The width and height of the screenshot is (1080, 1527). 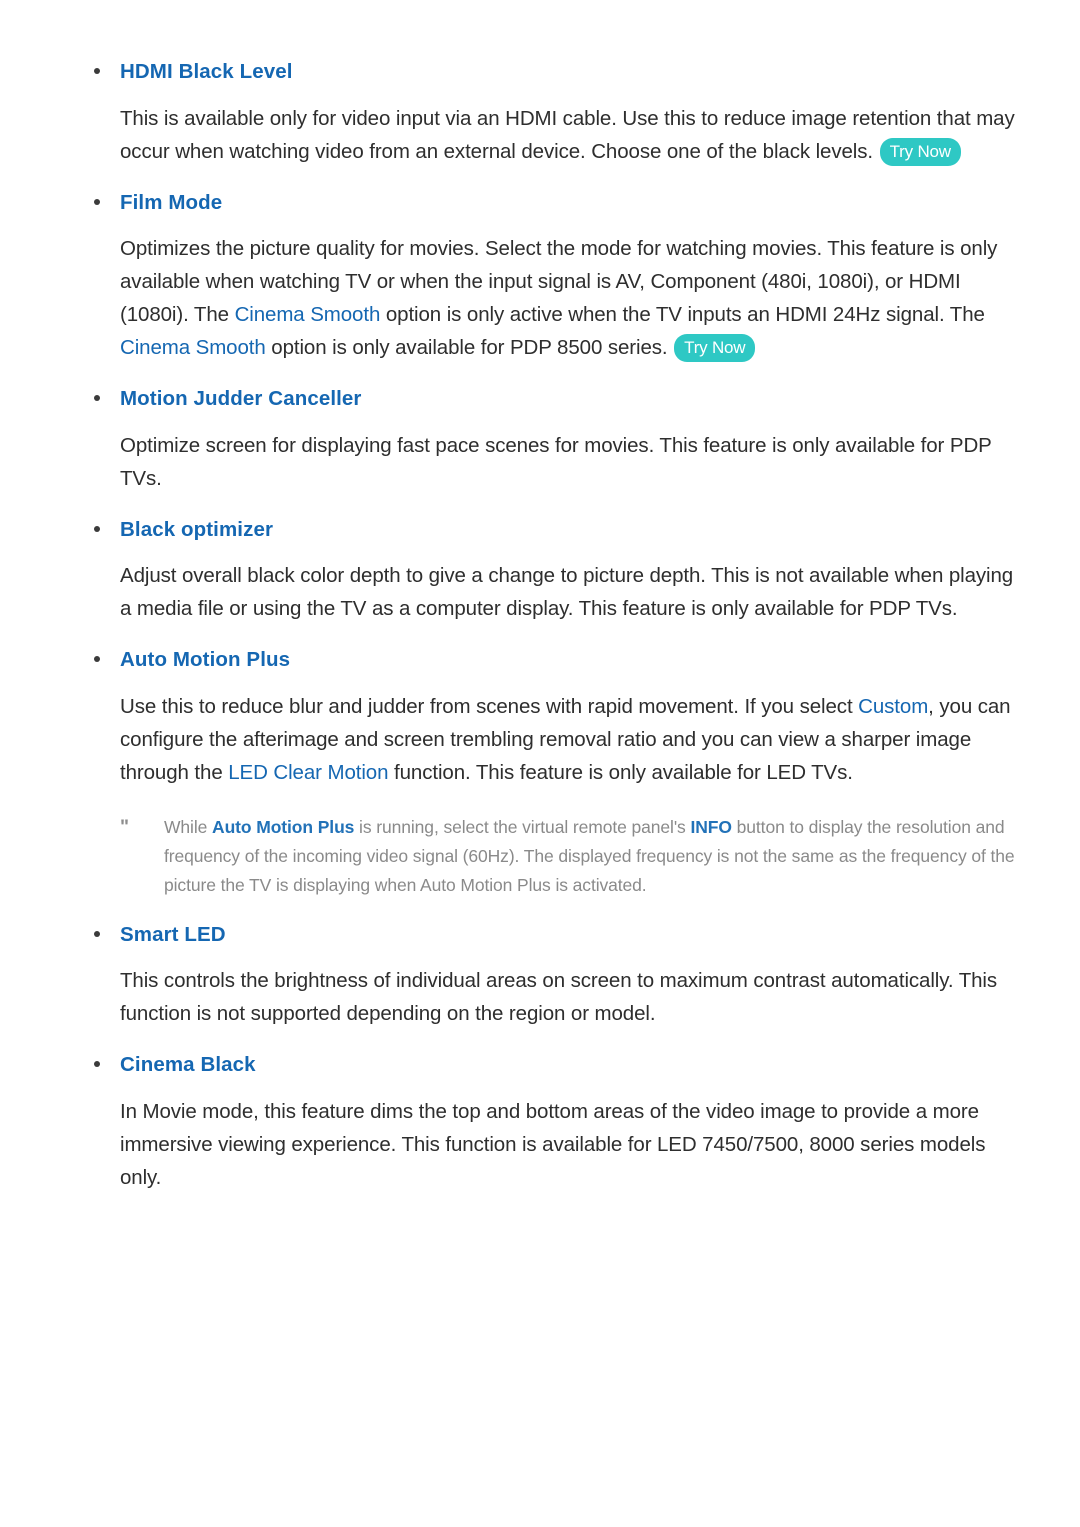 What do you see at coordinates (893, 706) in the screenshot?
I see `inline-highlight-term: Custom` at bounding box center [893, 706].